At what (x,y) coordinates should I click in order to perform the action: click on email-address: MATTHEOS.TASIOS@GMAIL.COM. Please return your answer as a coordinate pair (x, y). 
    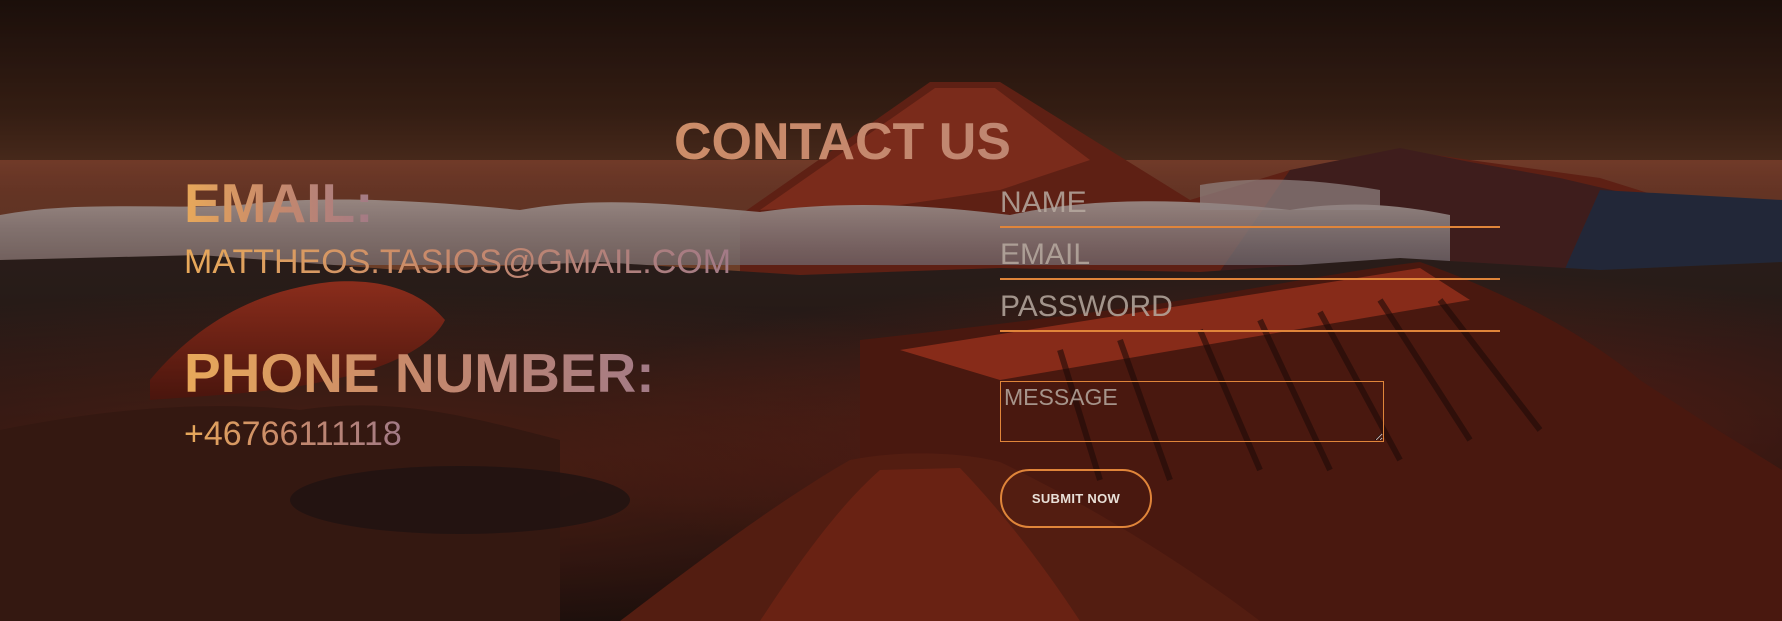
    Looking at the image, I should click on (458, 262).